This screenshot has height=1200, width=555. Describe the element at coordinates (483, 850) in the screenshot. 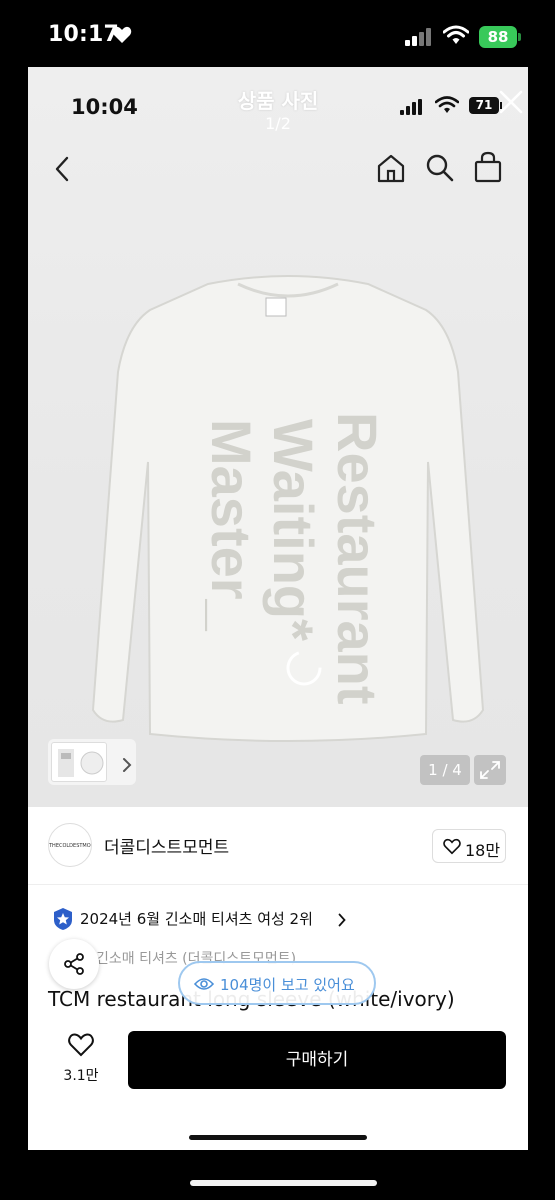

I see `shop-like-count: 18만` at that location.